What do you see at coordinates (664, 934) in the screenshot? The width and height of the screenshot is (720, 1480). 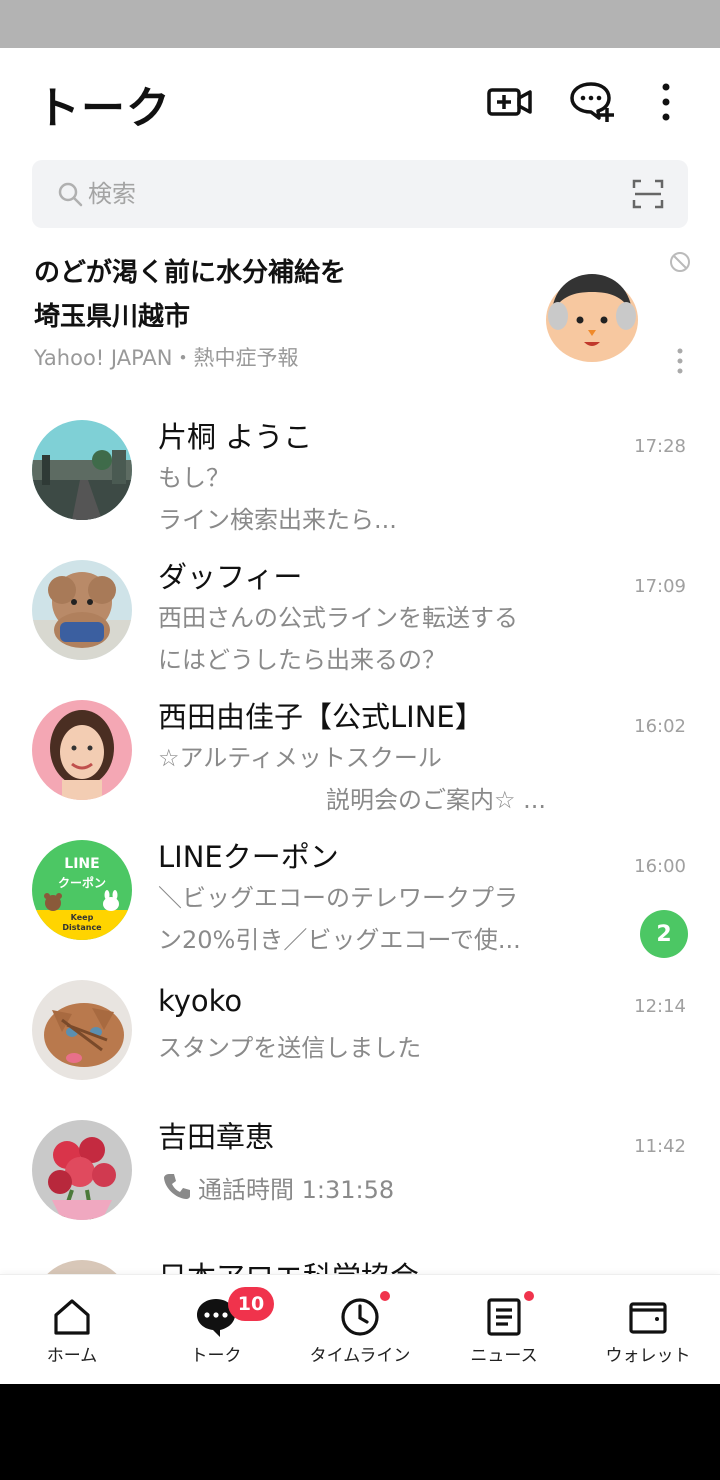 I see `unread-badge: 2` at bounding box center [664, 934].